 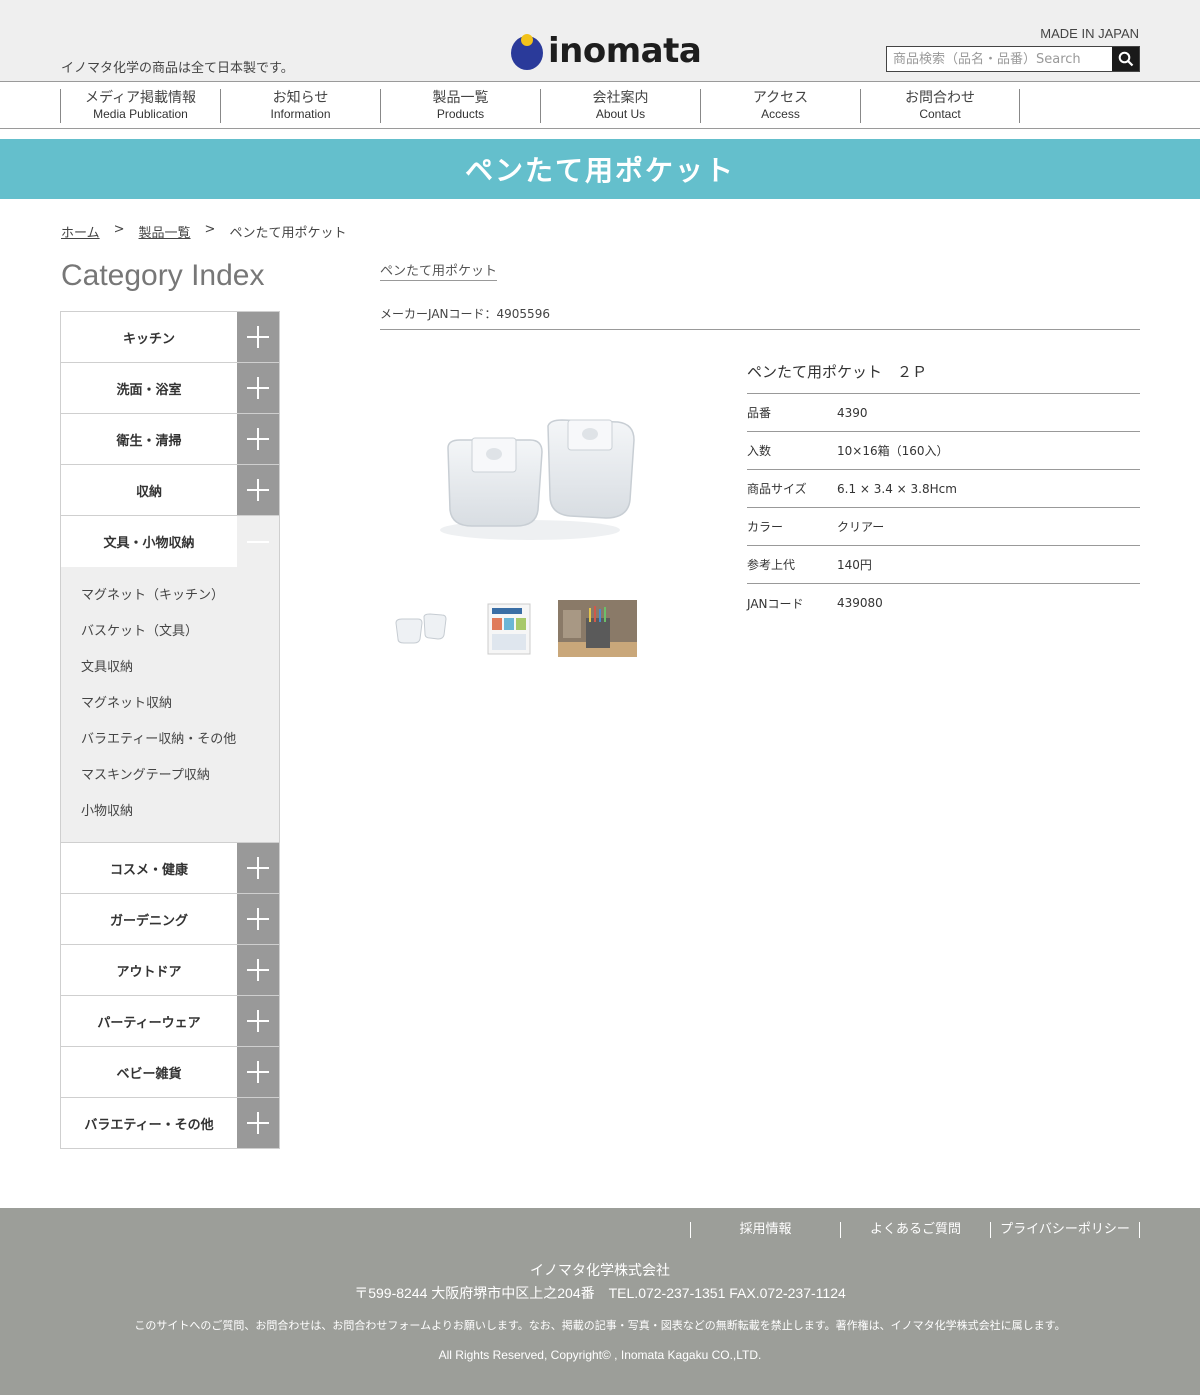 I want to click on category-outdoor: アウトドア, so click(x=170, y=970).